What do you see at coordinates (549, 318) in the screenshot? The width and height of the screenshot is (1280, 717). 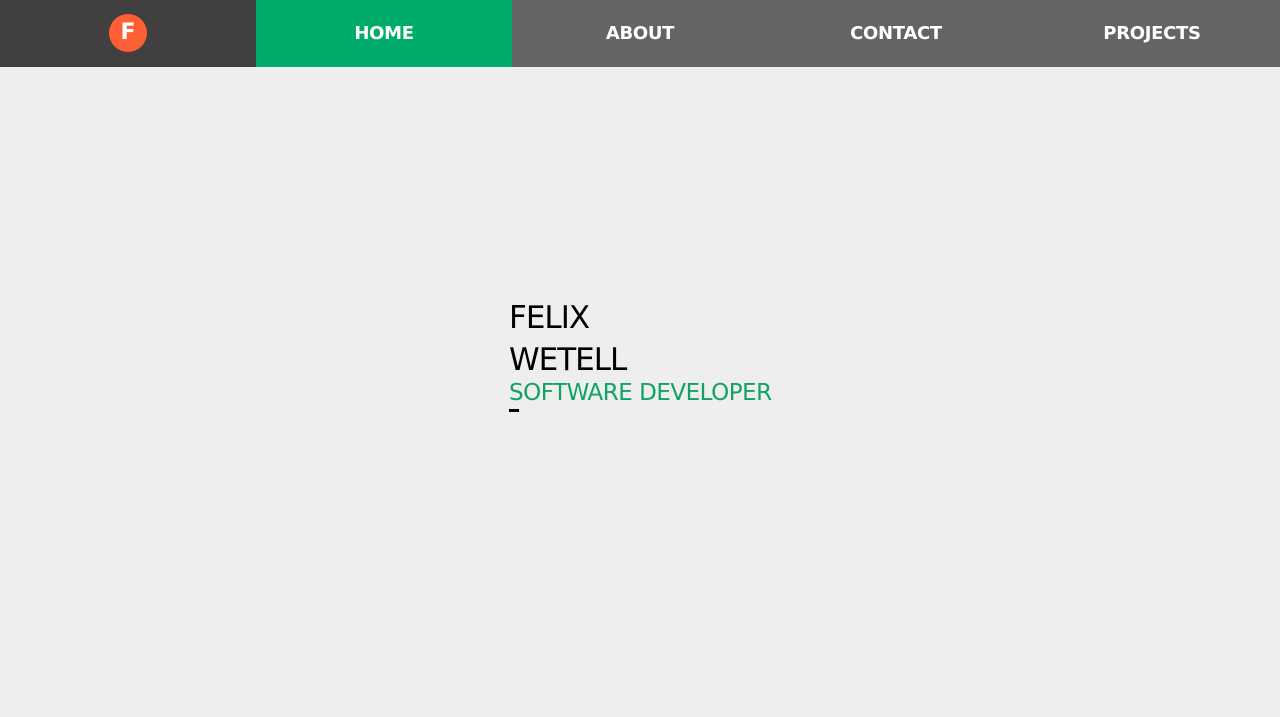 I see `hero-first-name: FELIX` at bounding box center [549, 318].